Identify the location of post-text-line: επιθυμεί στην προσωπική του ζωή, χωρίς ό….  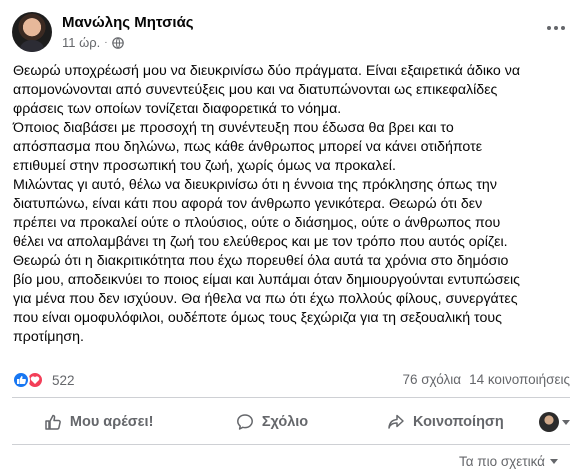
(204, 166).